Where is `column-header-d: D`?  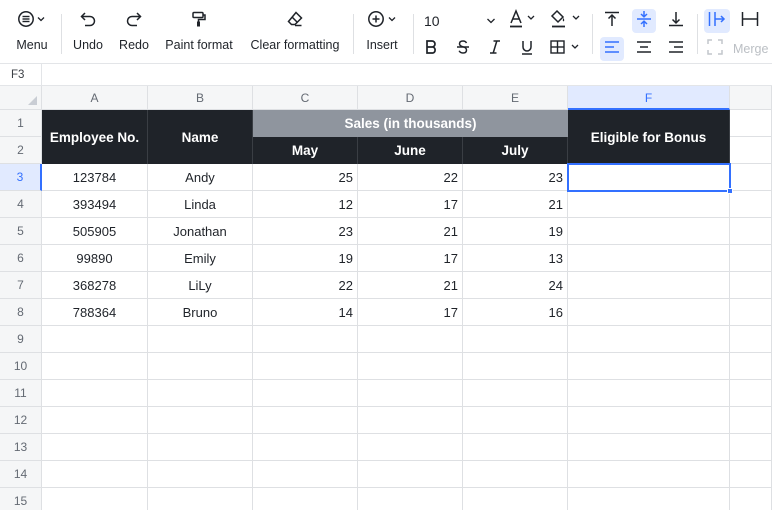
column-header-d: D is located at coordinates (410, 98).